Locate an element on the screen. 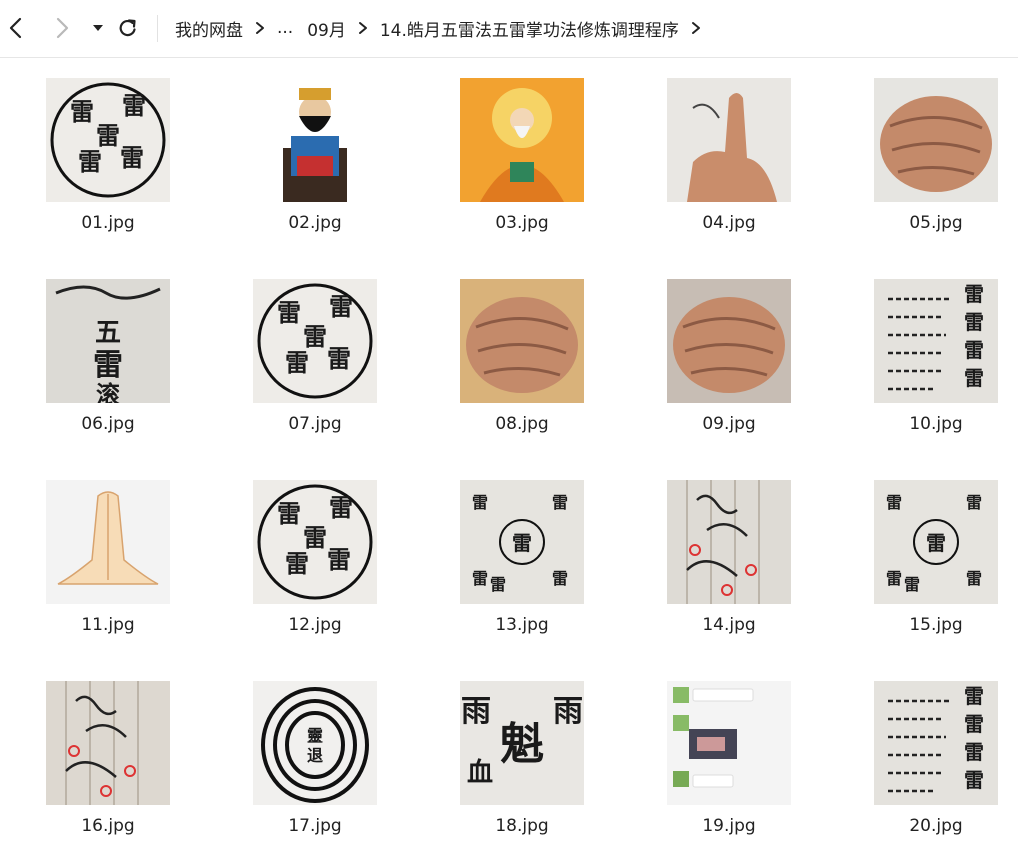 This screenshot has width=1018, height=860. file-item: 雷雷雷雷雷雷 13.jpg is located at coordinates (522, 558).